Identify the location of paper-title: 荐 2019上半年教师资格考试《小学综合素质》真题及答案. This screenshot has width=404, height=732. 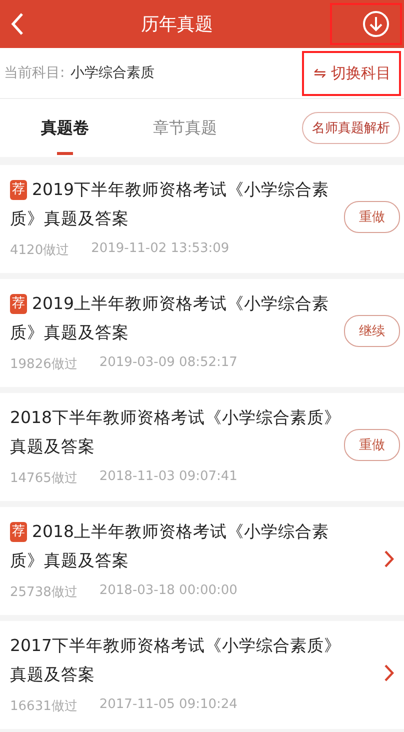
(170, 318).